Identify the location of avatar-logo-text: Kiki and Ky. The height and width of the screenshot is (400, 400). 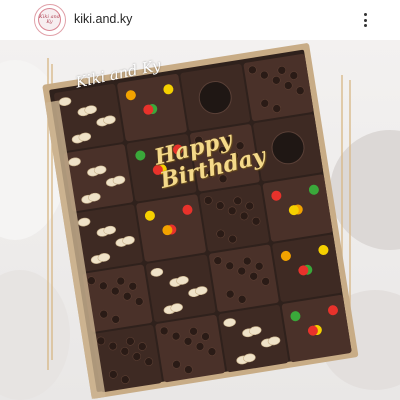
(49, 19).